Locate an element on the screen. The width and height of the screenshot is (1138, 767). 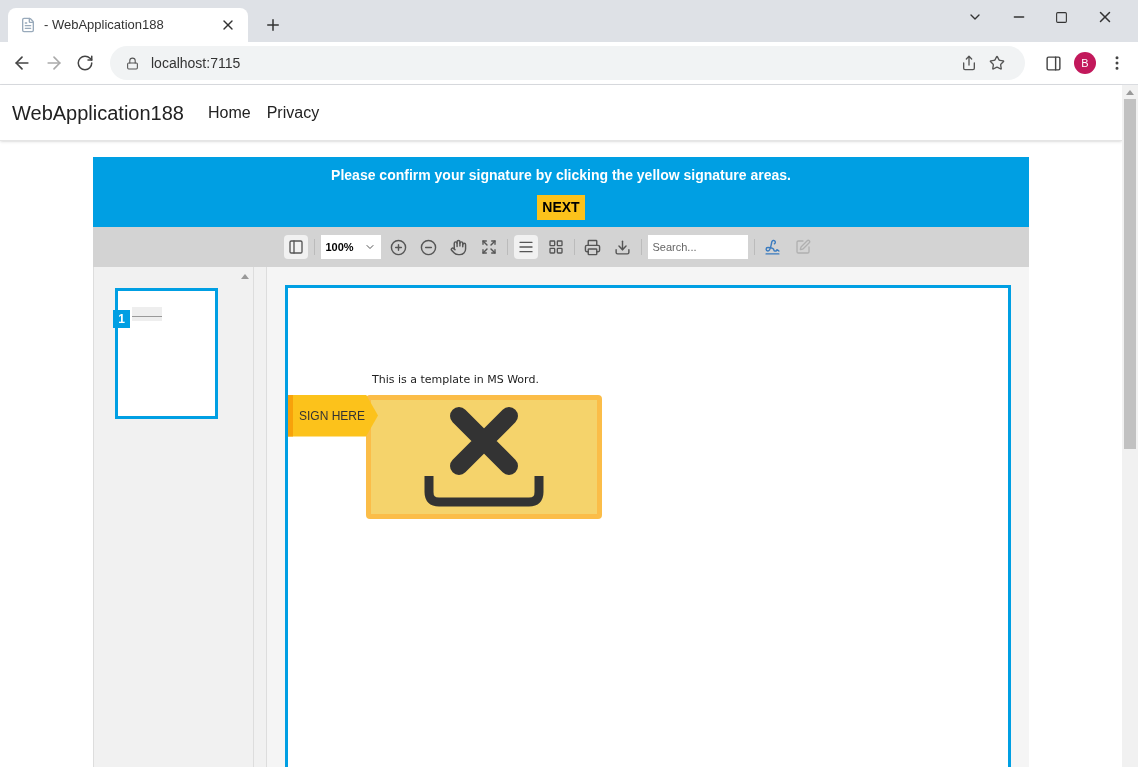
address-bar: localhost:7115 is located at coordinates (567, 63).